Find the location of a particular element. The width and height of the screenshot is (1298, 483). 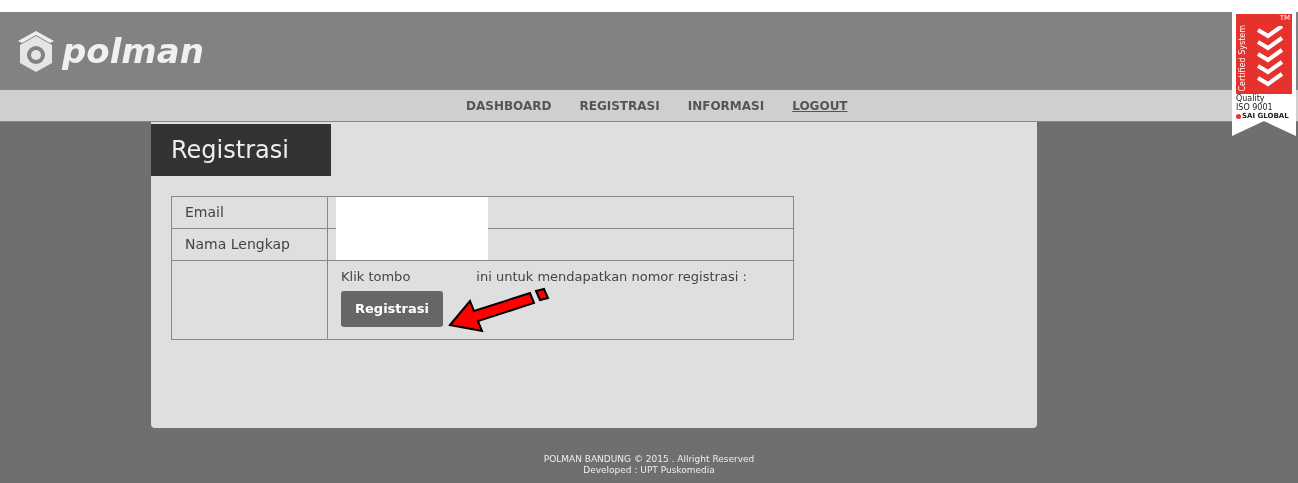

nav-link: LOGOUT is located at coordinates (820, 105).